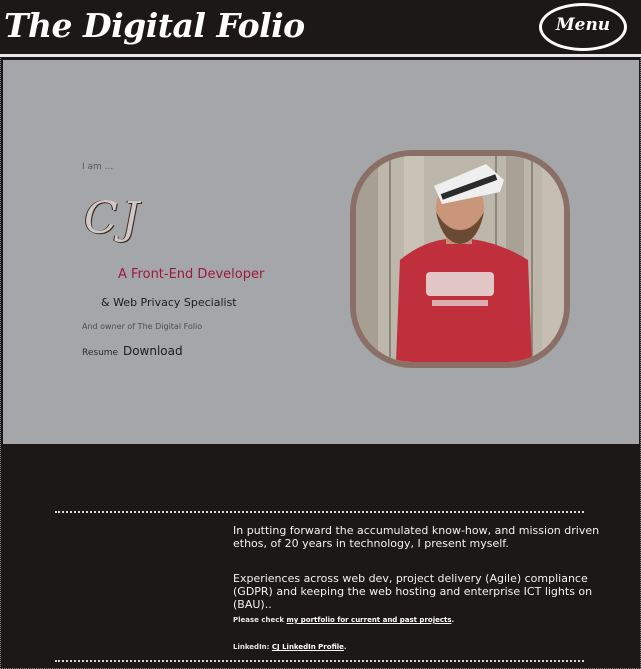  I want to click on portfolio-prefix: Please check, so click(259, 620).